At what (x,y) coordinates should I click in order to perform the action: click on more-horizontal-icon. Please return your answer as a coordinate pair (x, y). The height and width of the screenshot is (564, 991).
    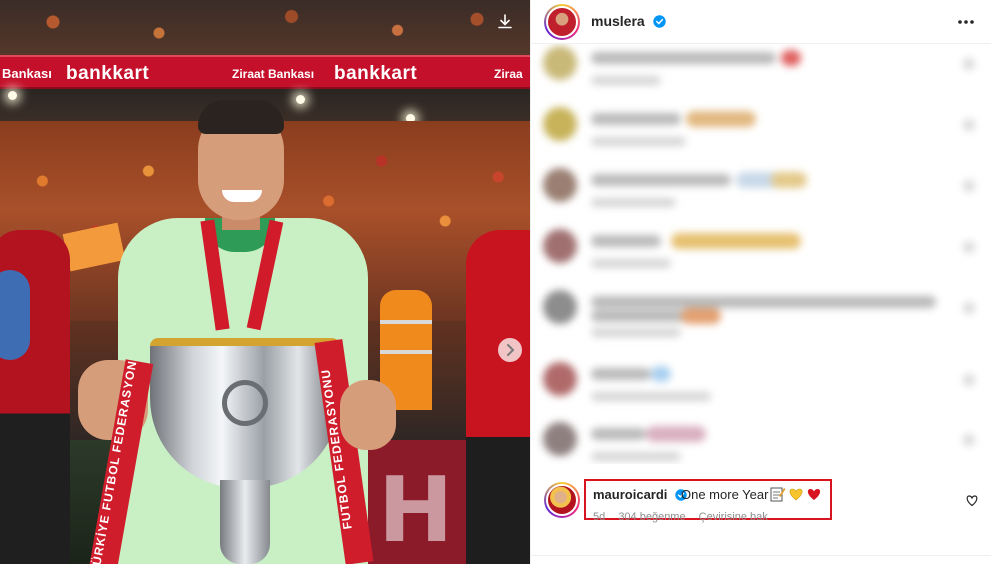
    Looking at the image, I should click on (966, 22).